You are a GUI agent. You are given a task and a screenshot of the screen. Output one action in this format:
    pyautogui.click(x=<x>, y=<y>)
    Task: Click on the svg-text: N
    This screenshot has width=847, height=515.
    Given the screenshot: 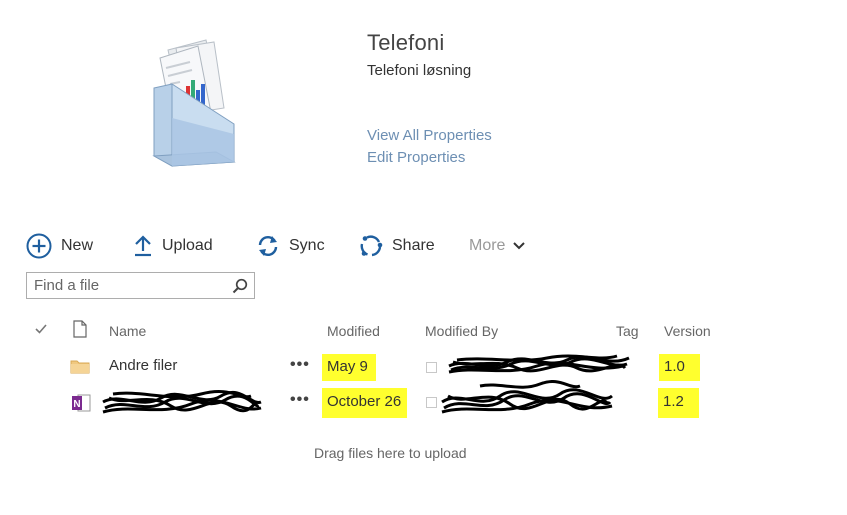 What is the action you would take?
    pyautogui.click(x=76, y=404)
    